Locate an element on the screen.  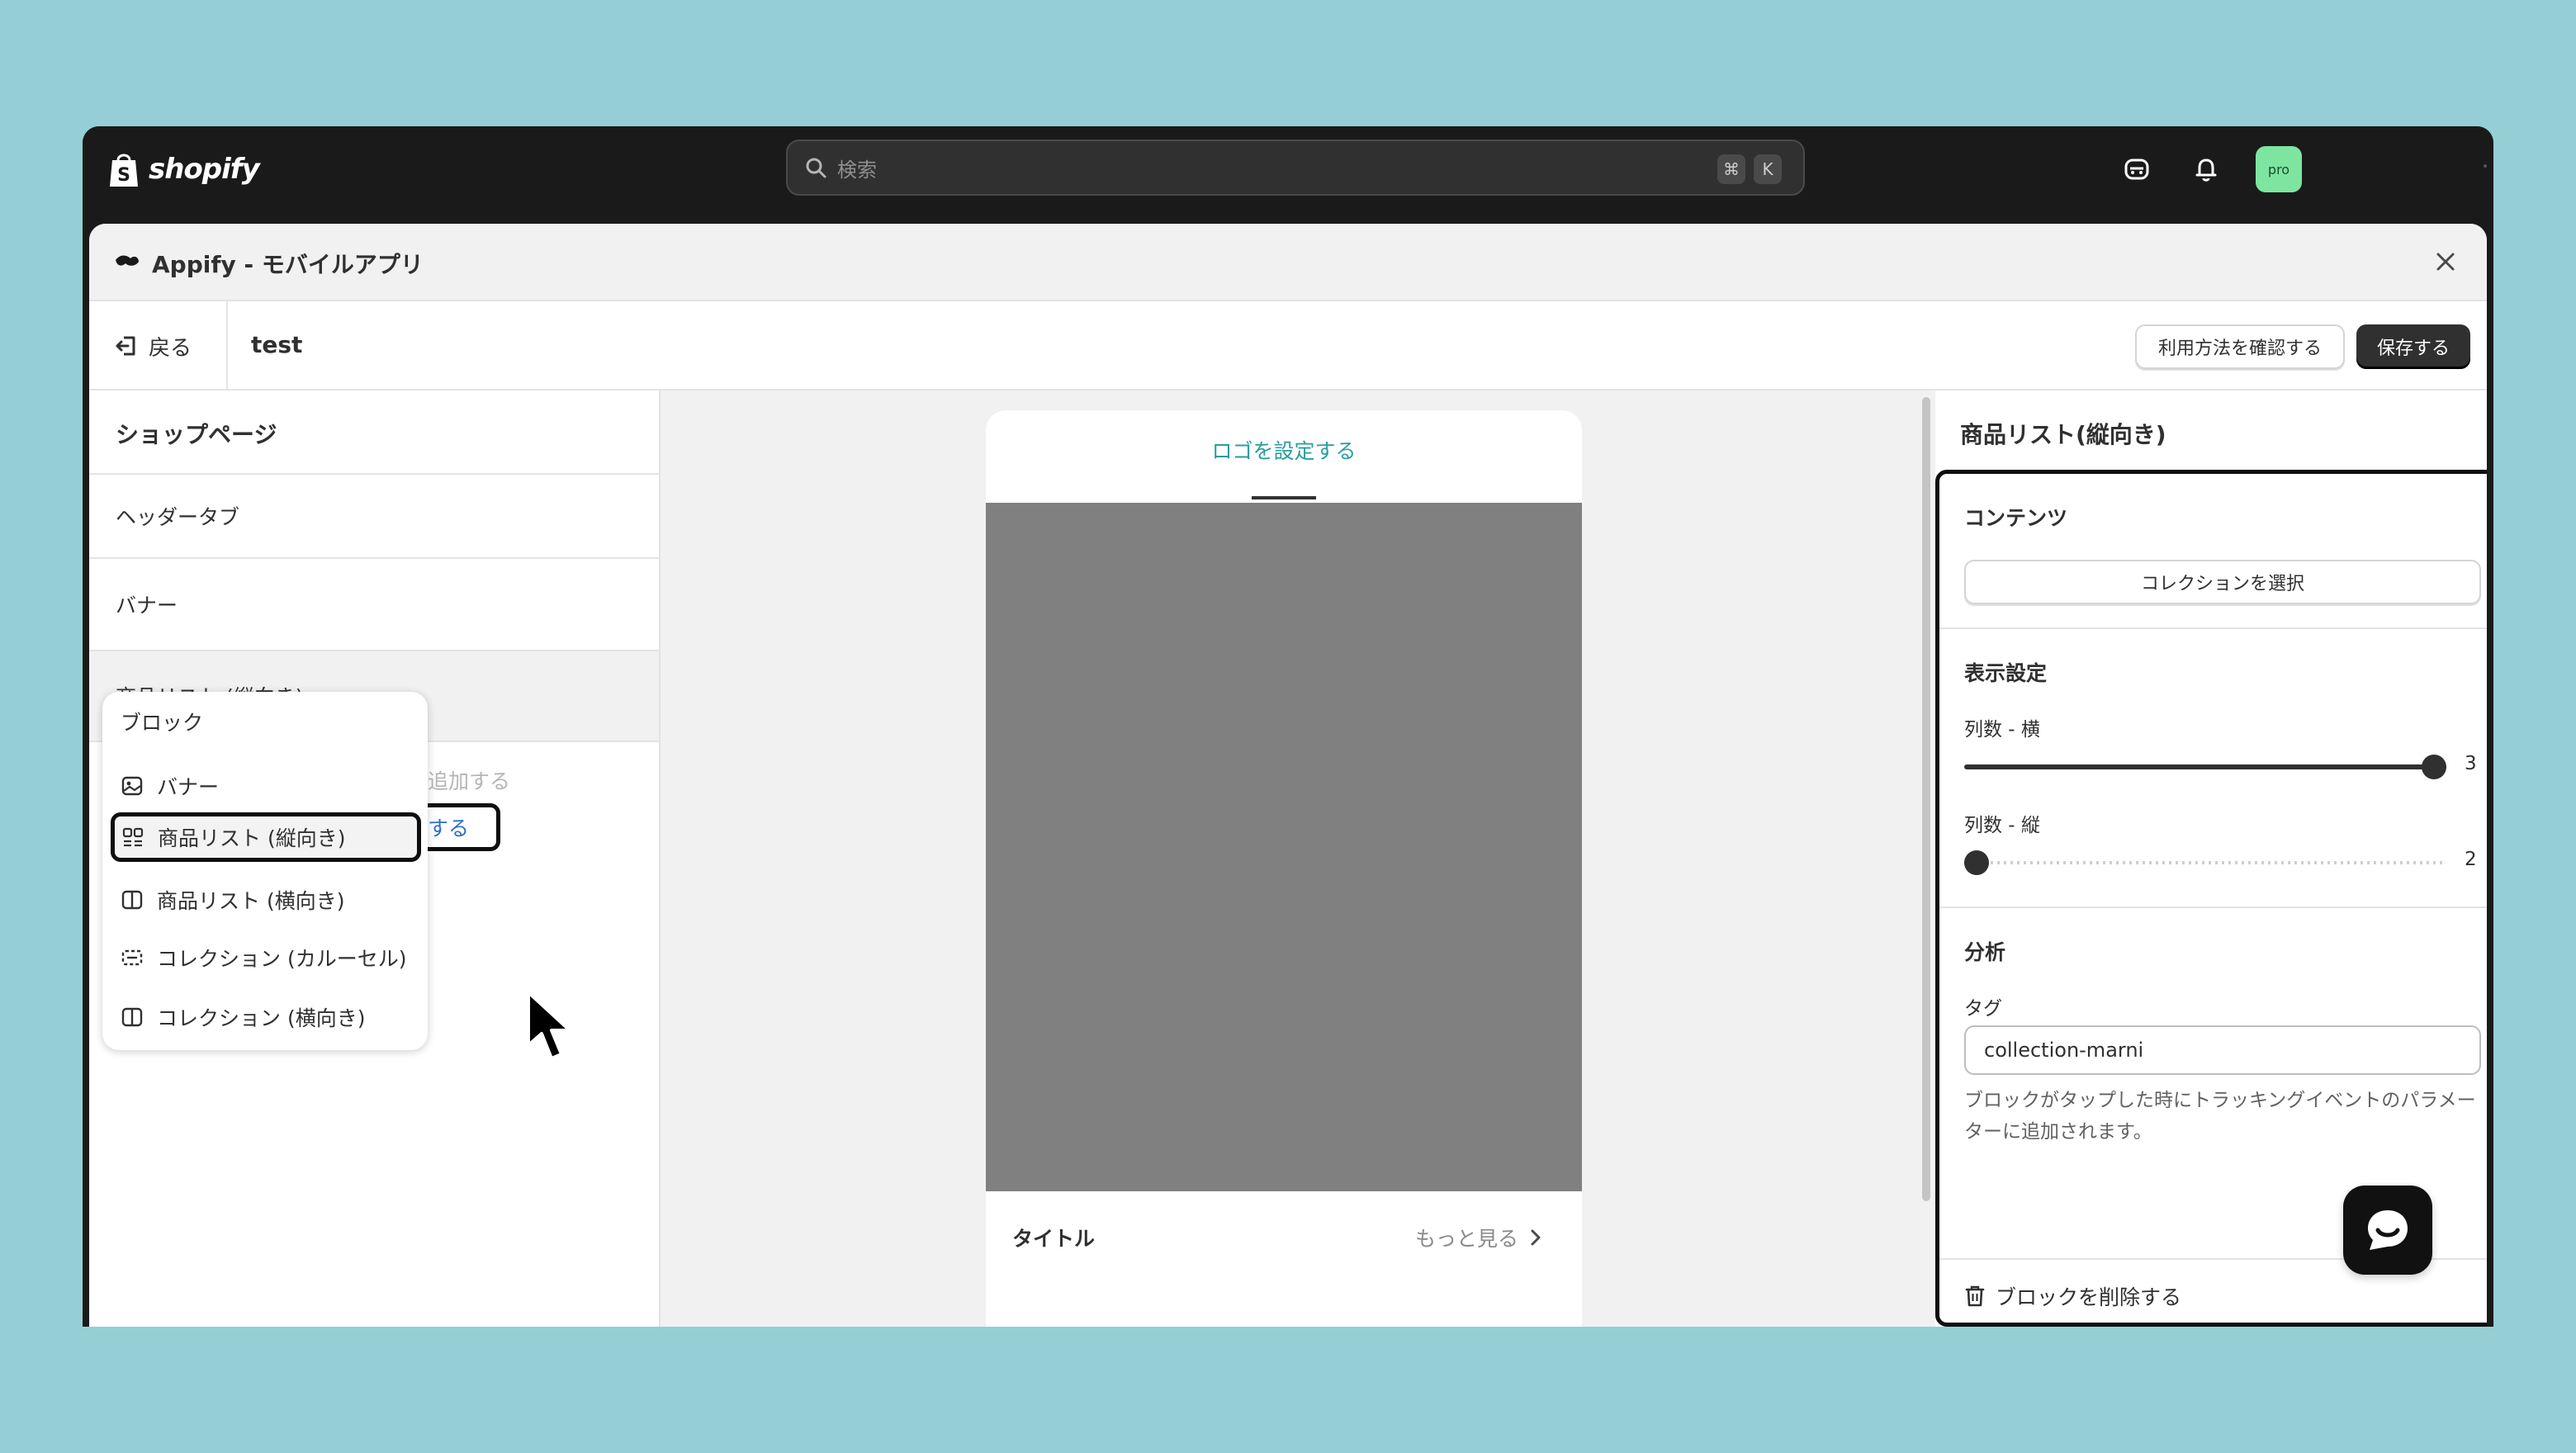
chat-widget-button is located at coordinates (2387, 1230).